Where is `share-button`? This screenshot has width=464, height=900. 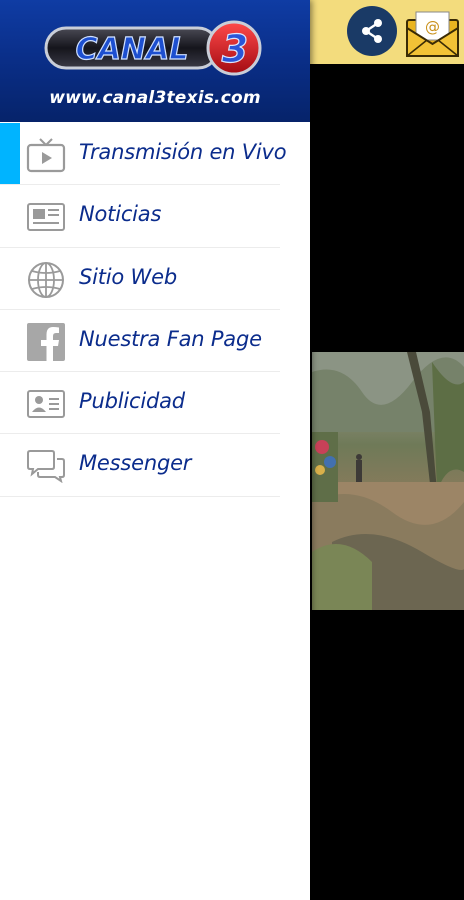 share-button is located at coordinates (372, 31).